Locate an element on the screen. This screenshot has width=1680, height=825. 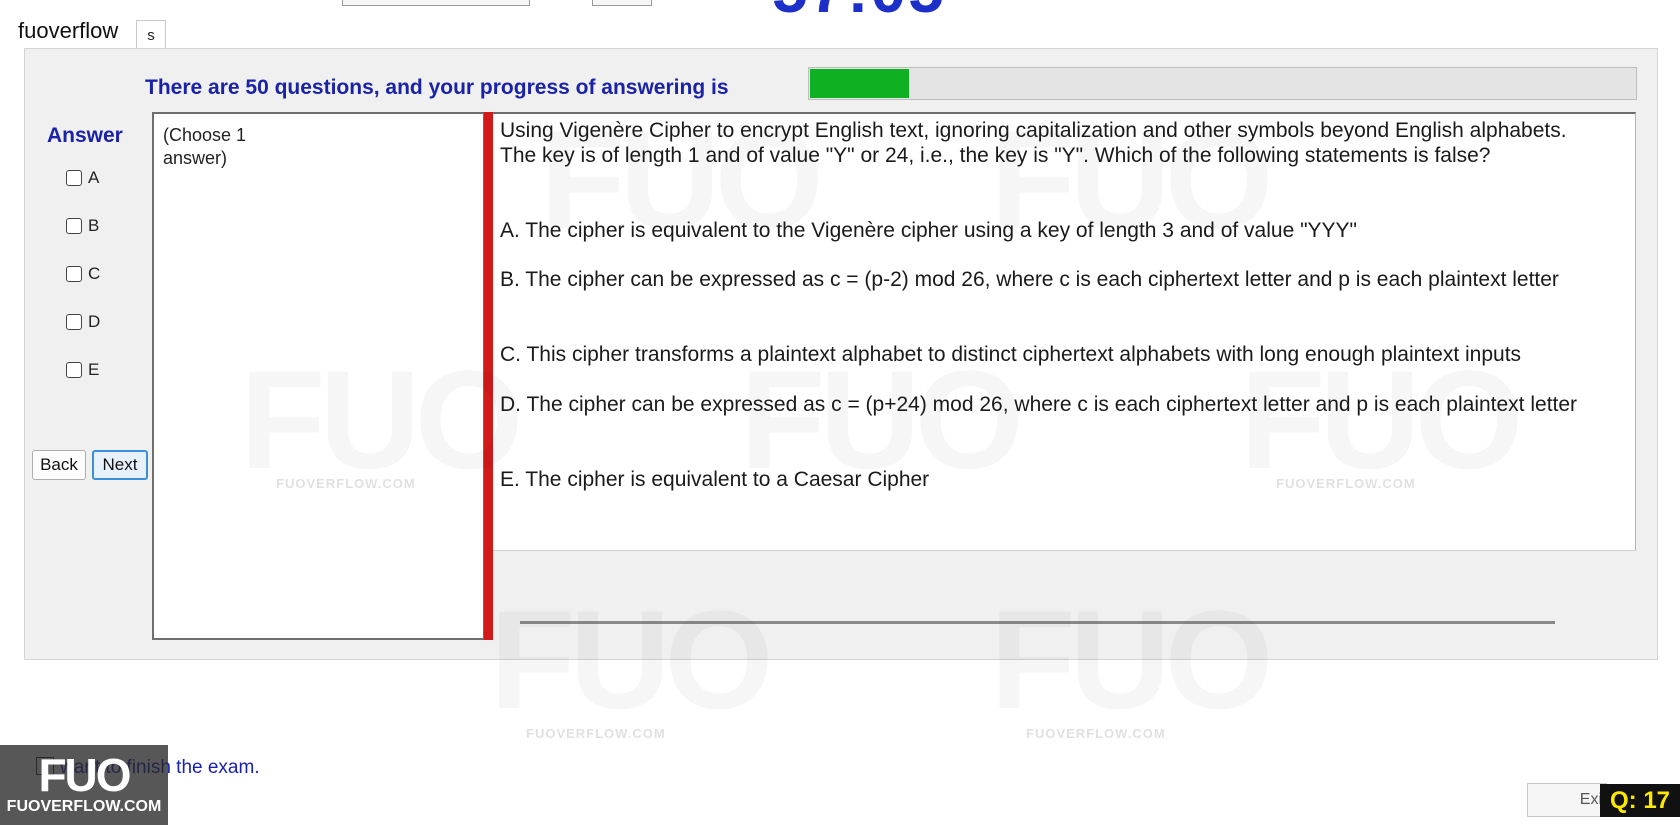
answer-option-b: B is located at coordinates (82, 226).